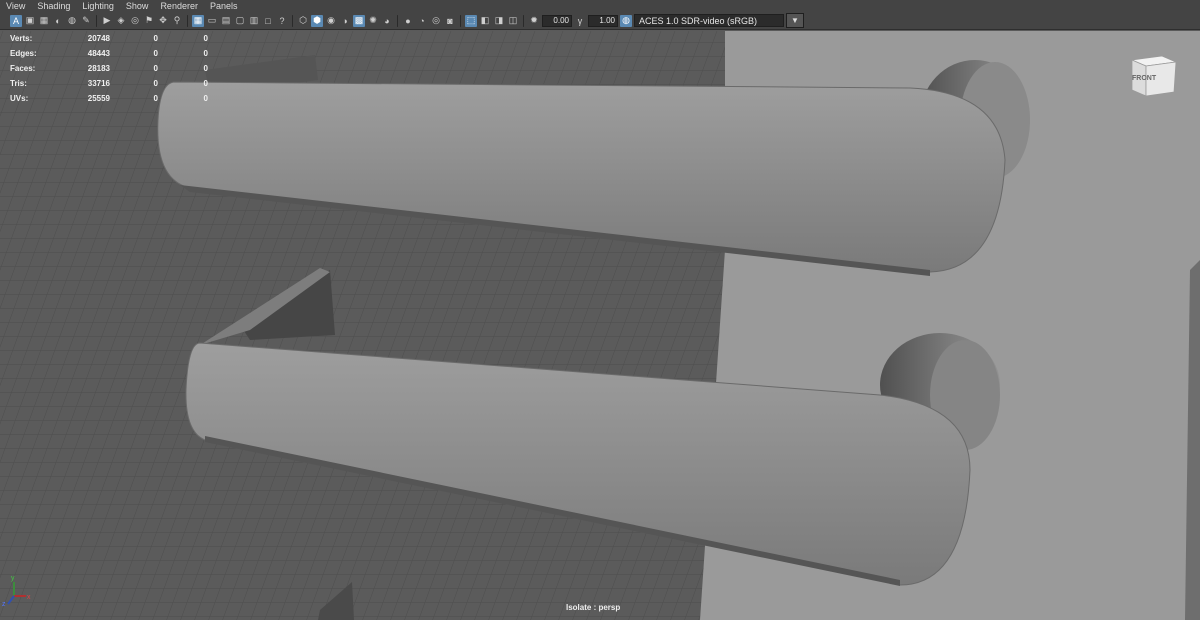 The width and height of the screenshot is (1200, 620). I want to click on svg-text: x, so click(29, 597).